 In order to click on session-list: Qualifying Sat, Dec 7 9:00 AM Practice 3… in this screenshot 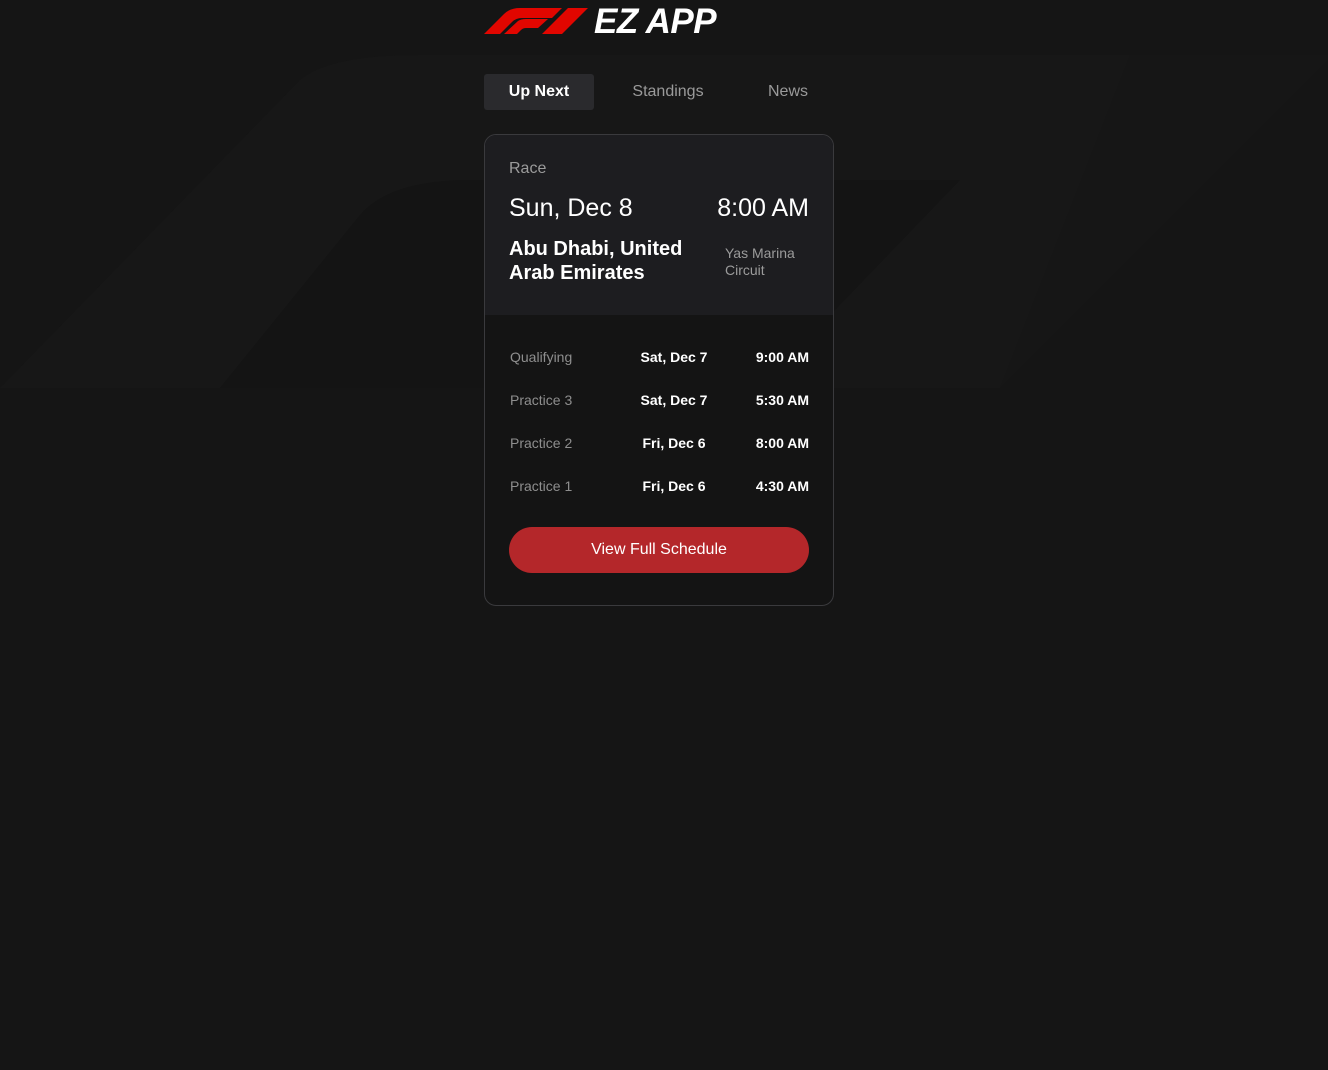, I will do `click(659, 421)`.